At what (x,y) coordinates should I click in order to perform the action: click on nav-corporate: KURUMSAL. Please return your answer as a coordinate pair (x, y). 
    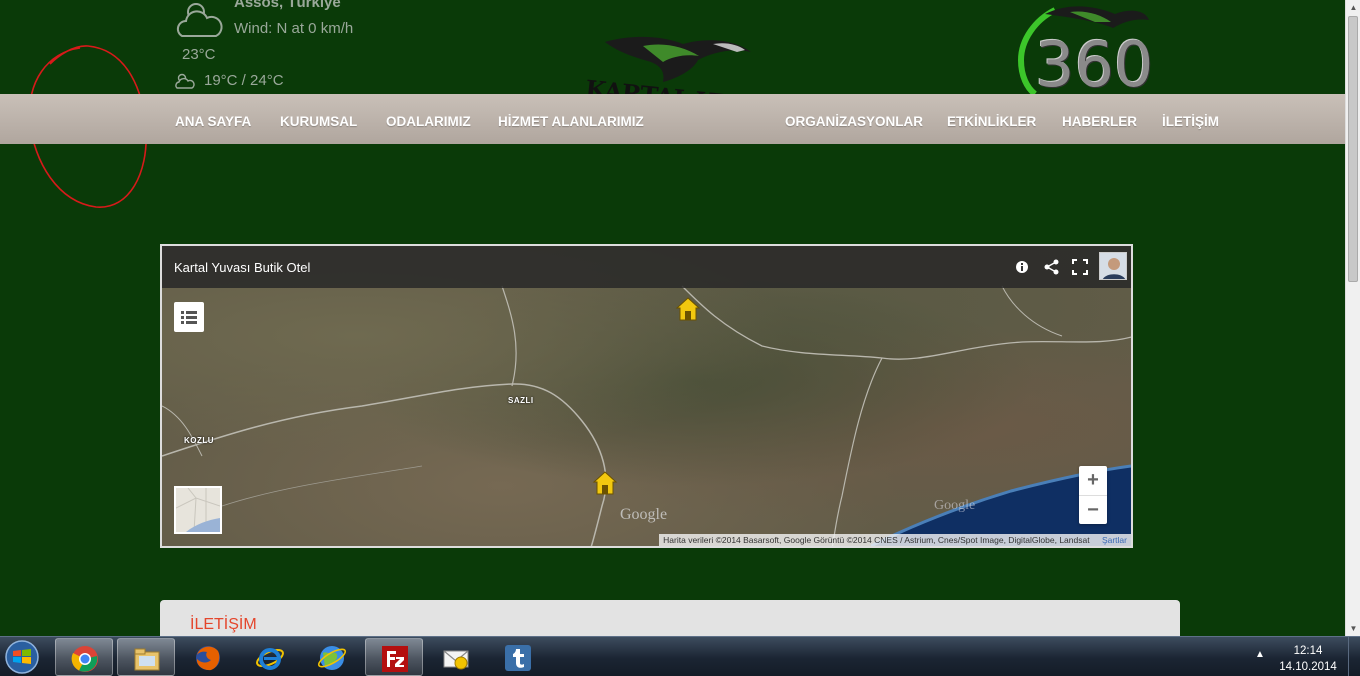
    Looking at the image, I should click on (318, 121).